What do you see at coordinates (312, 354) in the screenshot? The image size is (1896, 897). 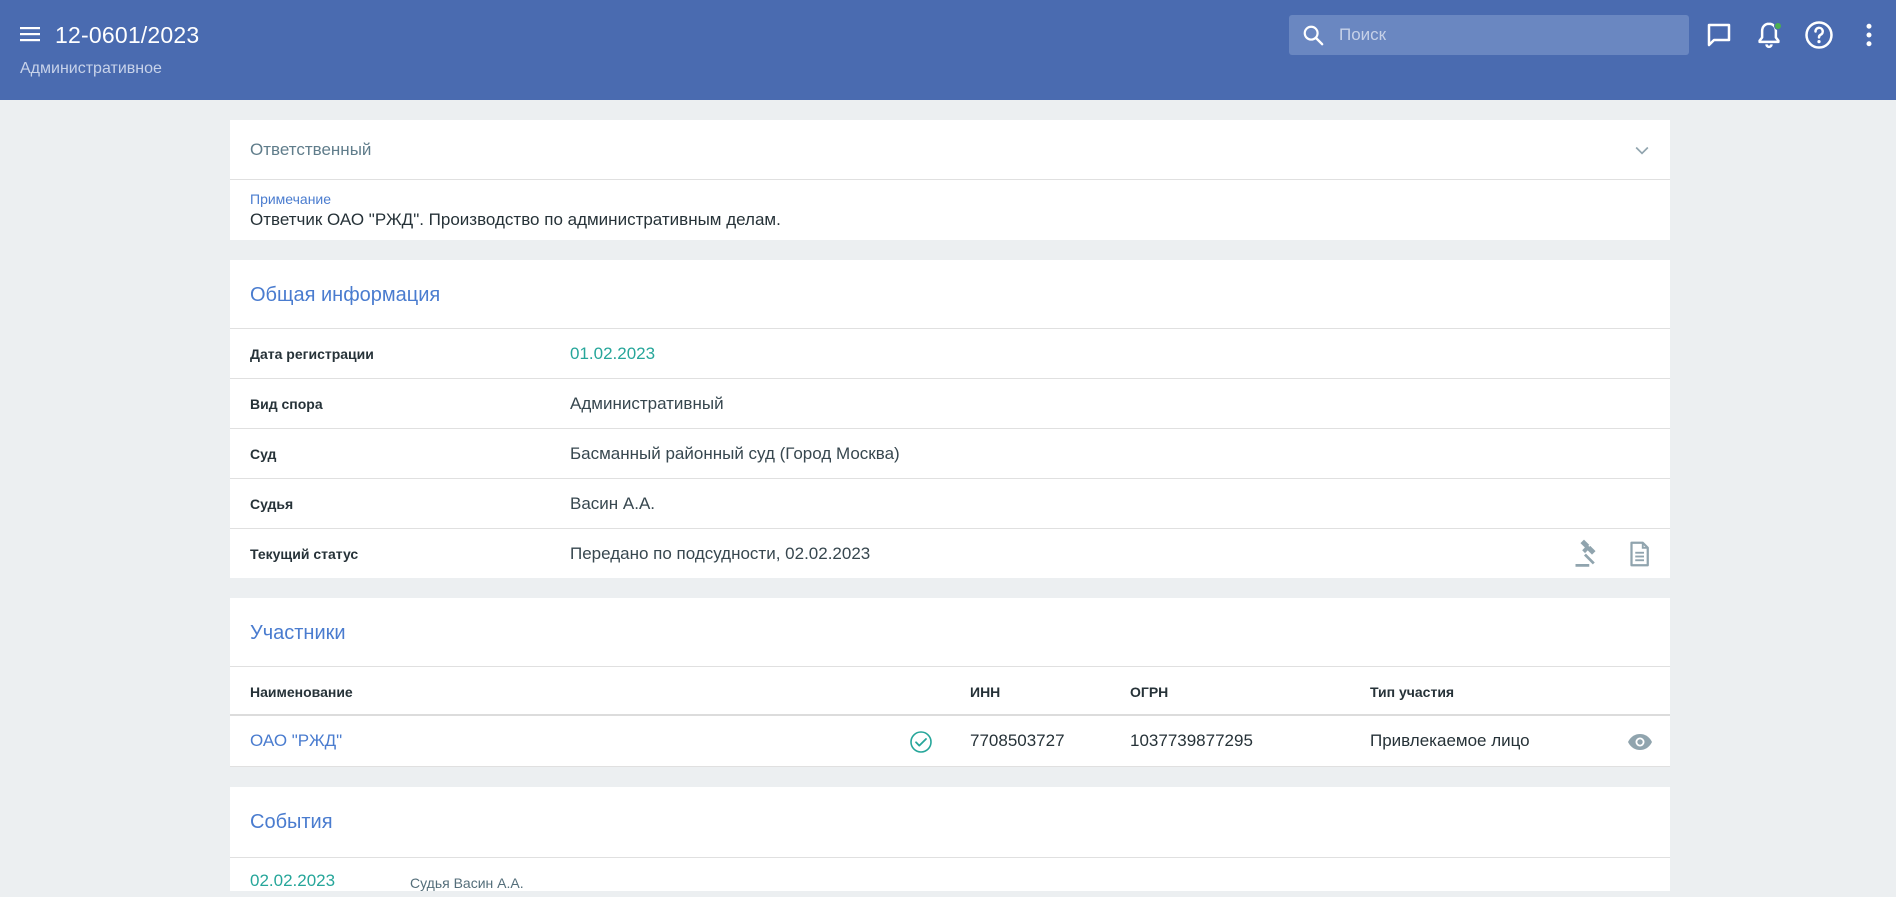 I see `info-label: Дата регистрации` at bounding box center [312, 354].